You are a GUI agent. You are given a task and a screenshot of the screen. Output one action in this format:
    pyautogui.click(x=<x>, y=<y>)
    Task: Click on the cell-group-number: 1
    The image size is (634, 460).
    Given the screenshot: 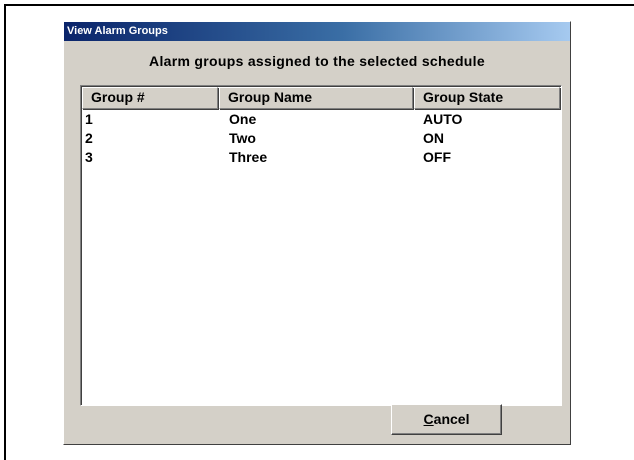 What is the action you would take?
    pyautogui.click(x=89, y=119)
    